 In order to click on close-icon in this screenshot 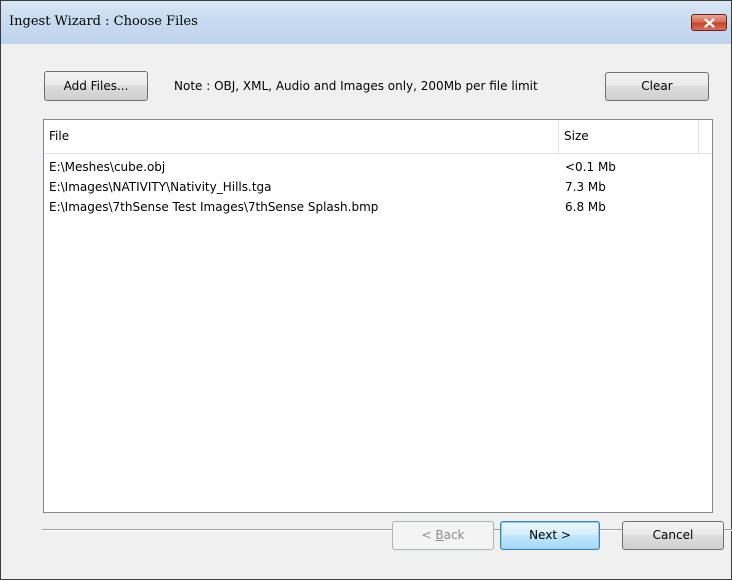, I will do `click(709, 23)`.